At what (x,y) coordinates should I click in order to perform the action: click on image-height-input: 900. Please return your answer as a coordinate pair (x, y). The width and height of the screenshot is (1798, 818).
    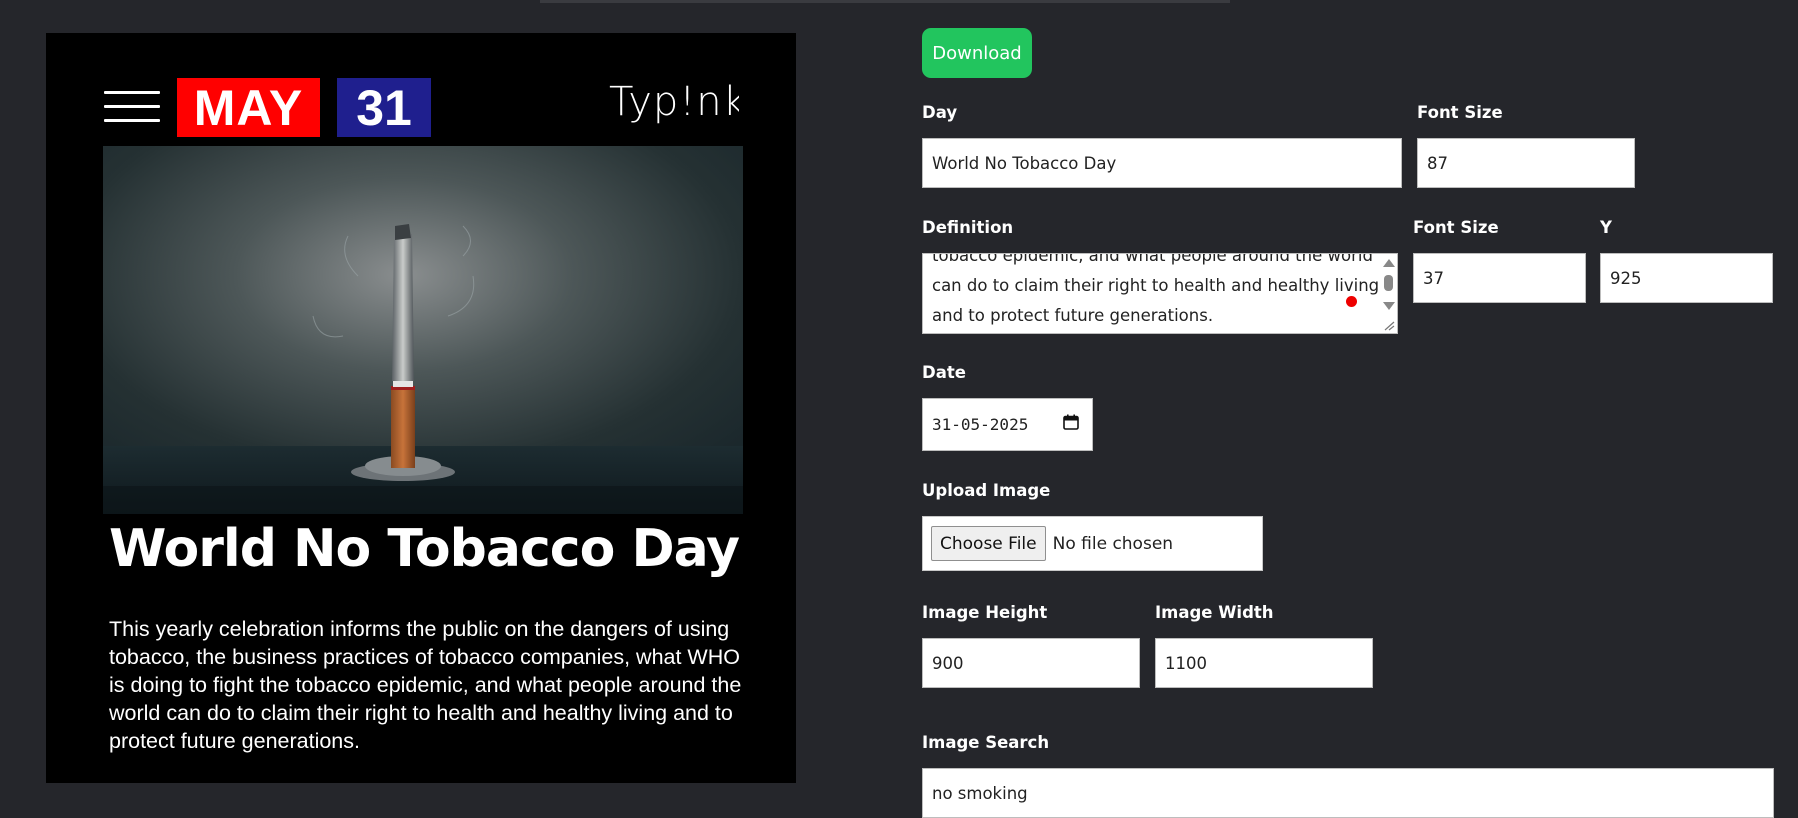
    Looking at the image, I should click on (1031, 663).